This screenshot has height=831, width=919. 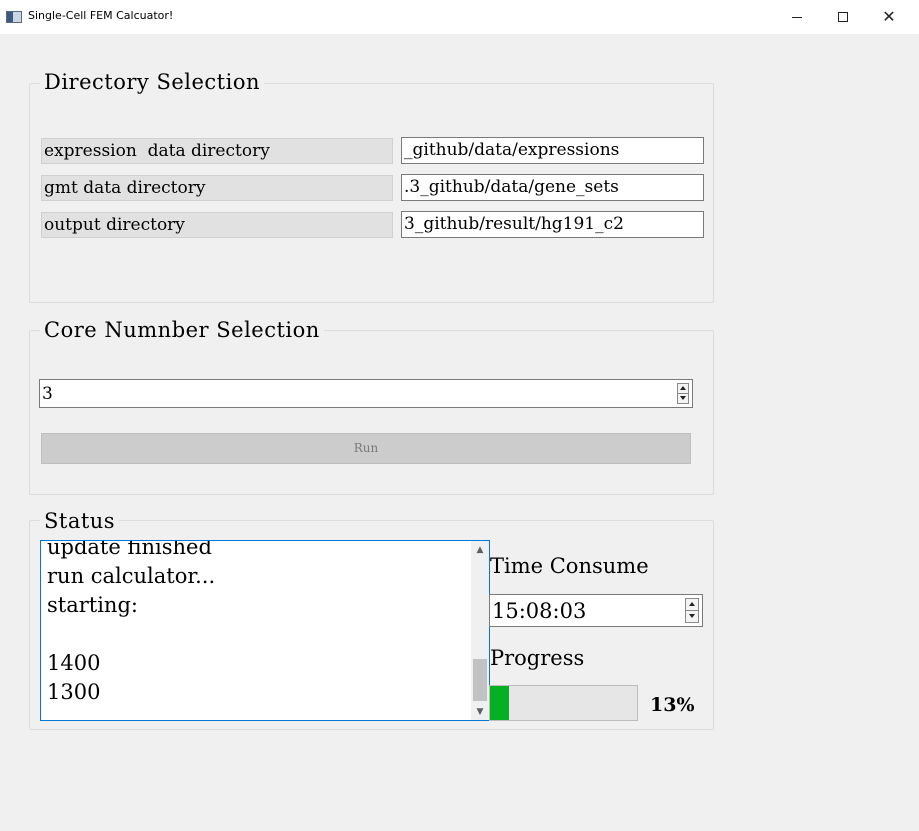 What do you see at coordinates (480, 549) in the screenshot?
I see `scroll-up-icon: ▲` at bounding box center [480, 549].